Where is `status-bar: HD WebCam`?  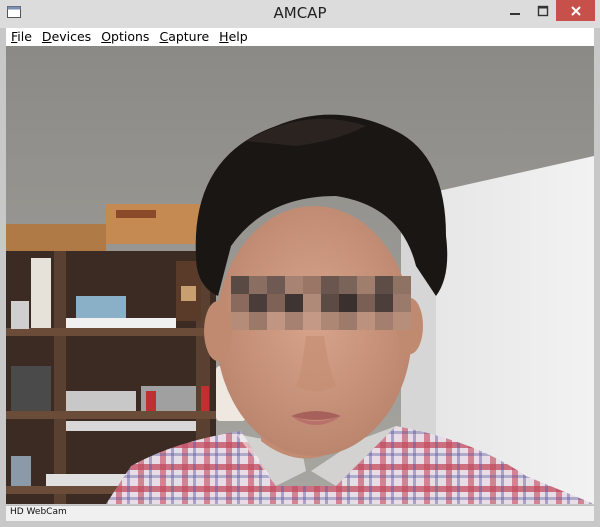 status-bar: HD WebCam is located at coordinates (300, 513).